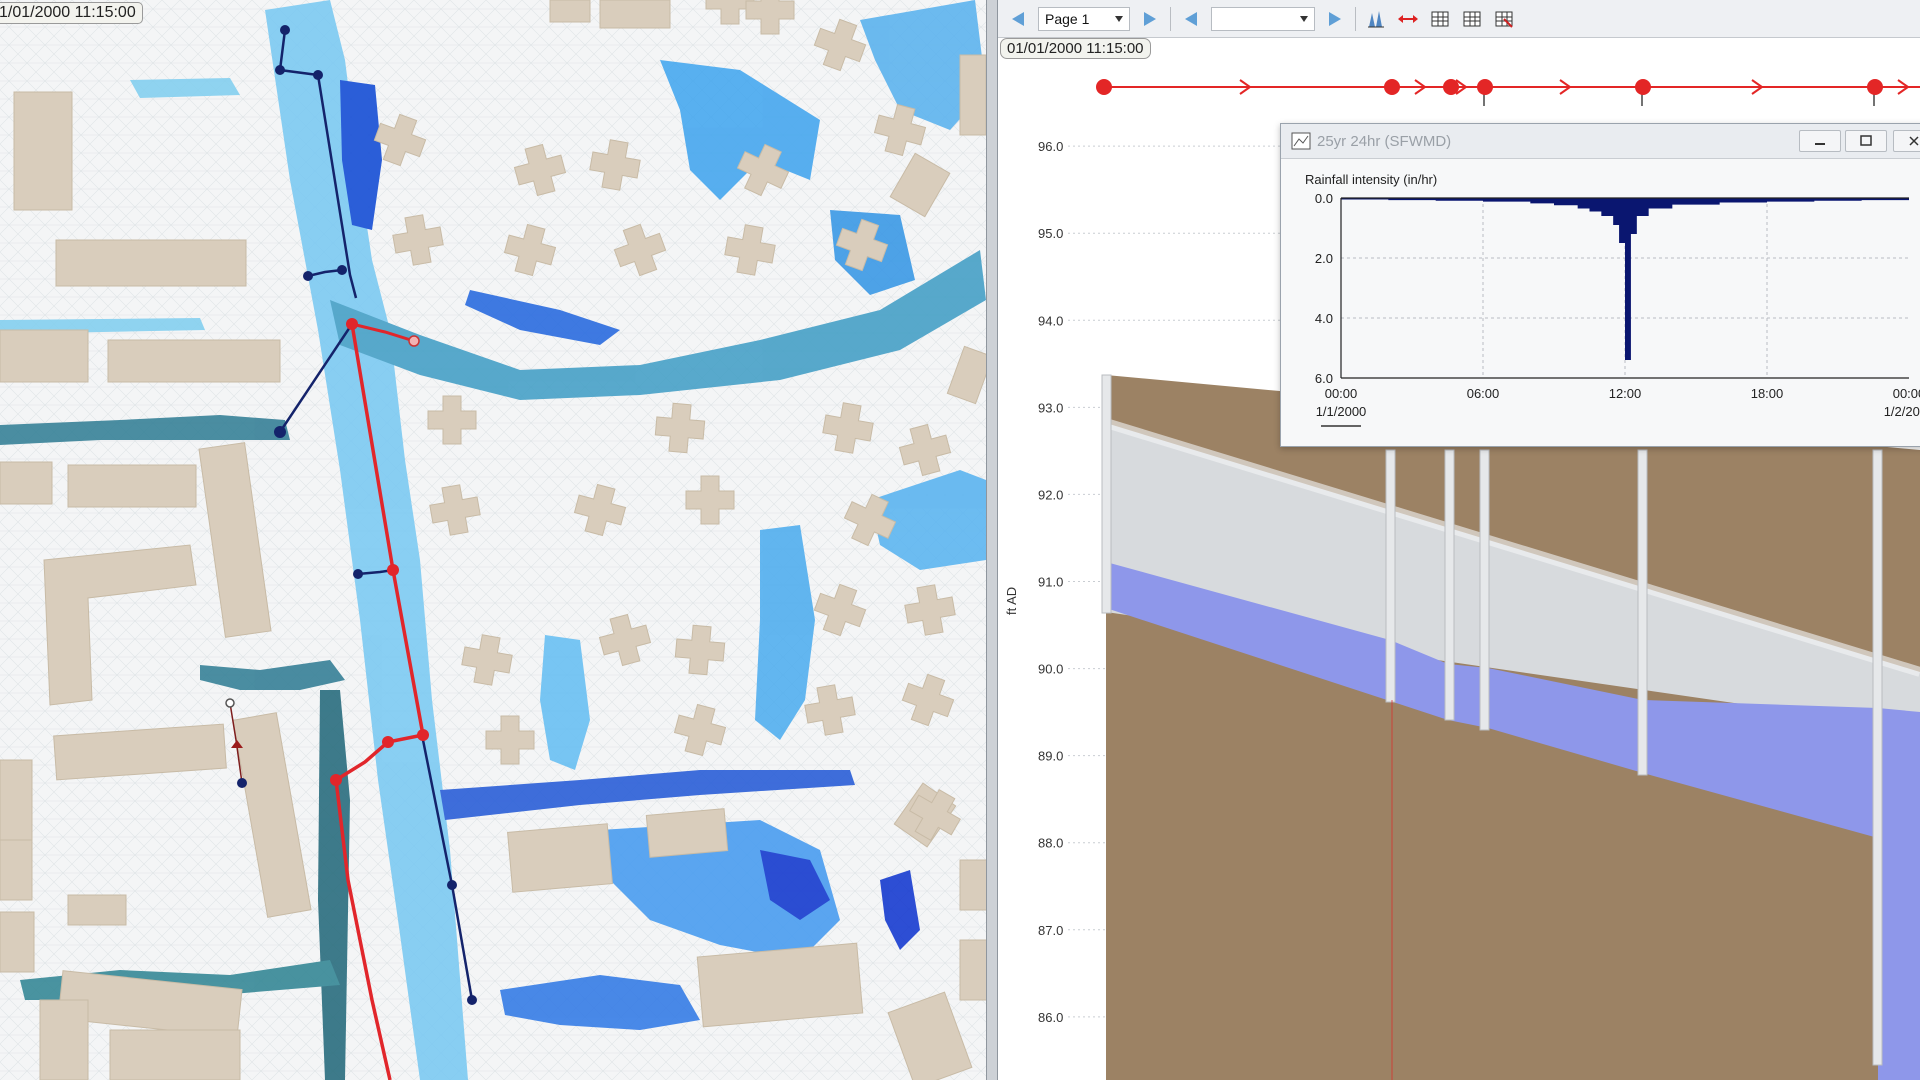  I want to click on profile-y-tick-label: 95.0, so click(1050, 233).